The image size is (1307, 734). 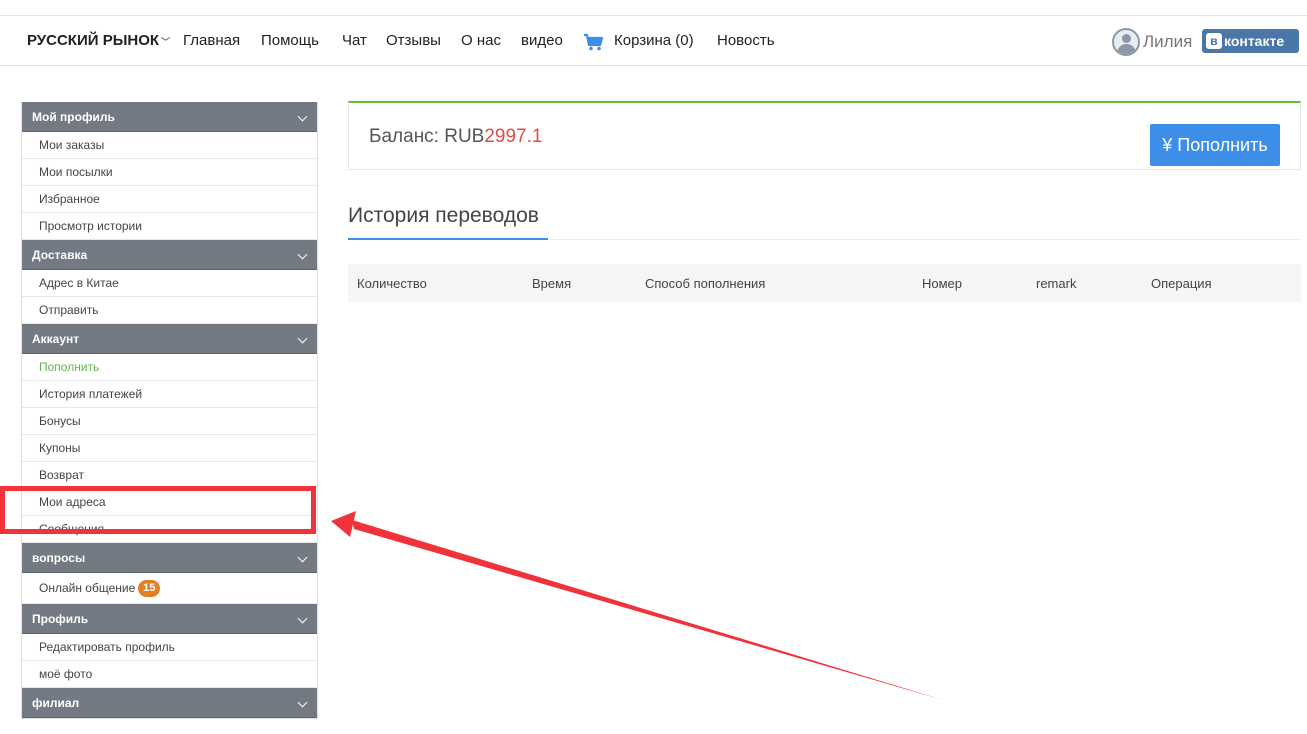 I want to click on unread-badge: 15, so click(x=149, y=589).